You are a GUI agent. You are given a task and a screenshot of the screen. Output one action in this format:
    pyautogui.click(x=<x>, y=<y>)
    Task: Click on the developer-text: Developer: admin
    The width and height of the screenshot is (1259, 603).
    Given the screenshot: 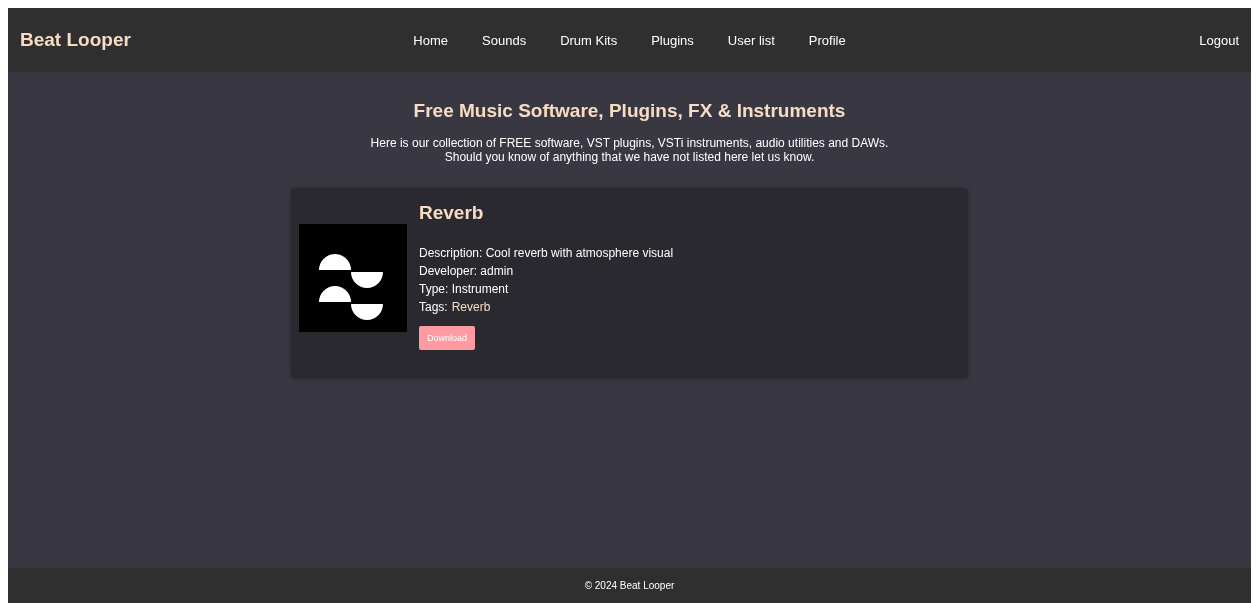 What is the action you would take?
    pyautogui.click(x=466, y=271)
    